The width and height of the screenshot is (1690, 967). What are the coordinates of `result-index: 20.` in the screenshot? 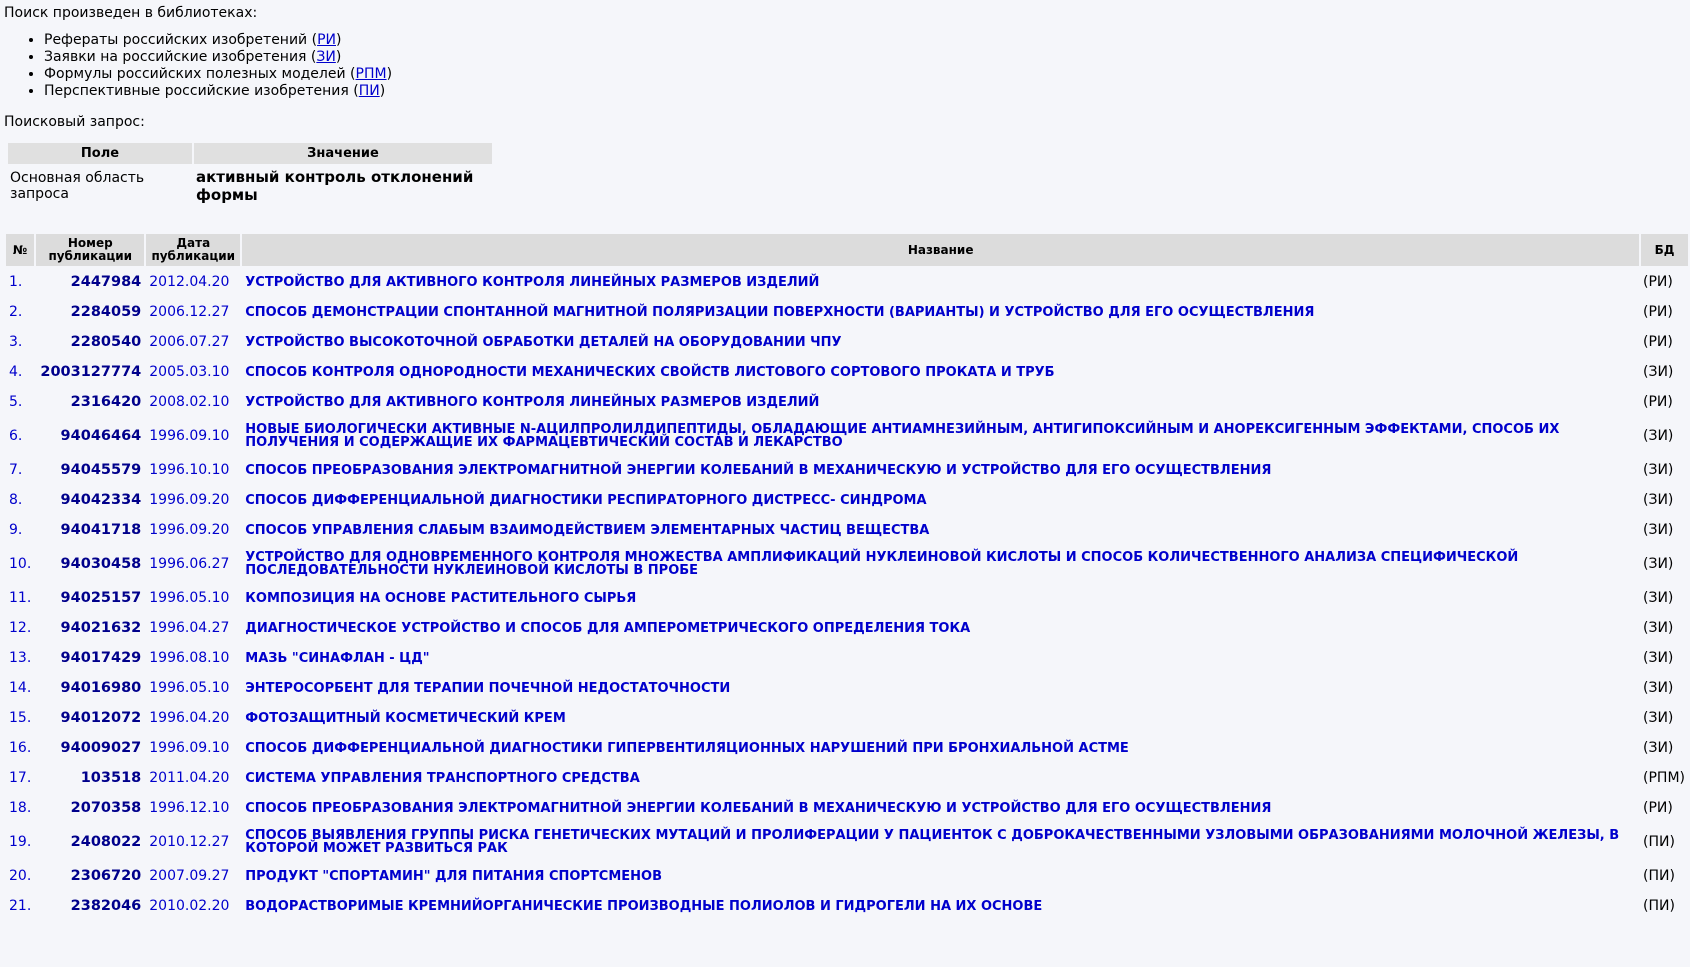 It's located at (20, 876).